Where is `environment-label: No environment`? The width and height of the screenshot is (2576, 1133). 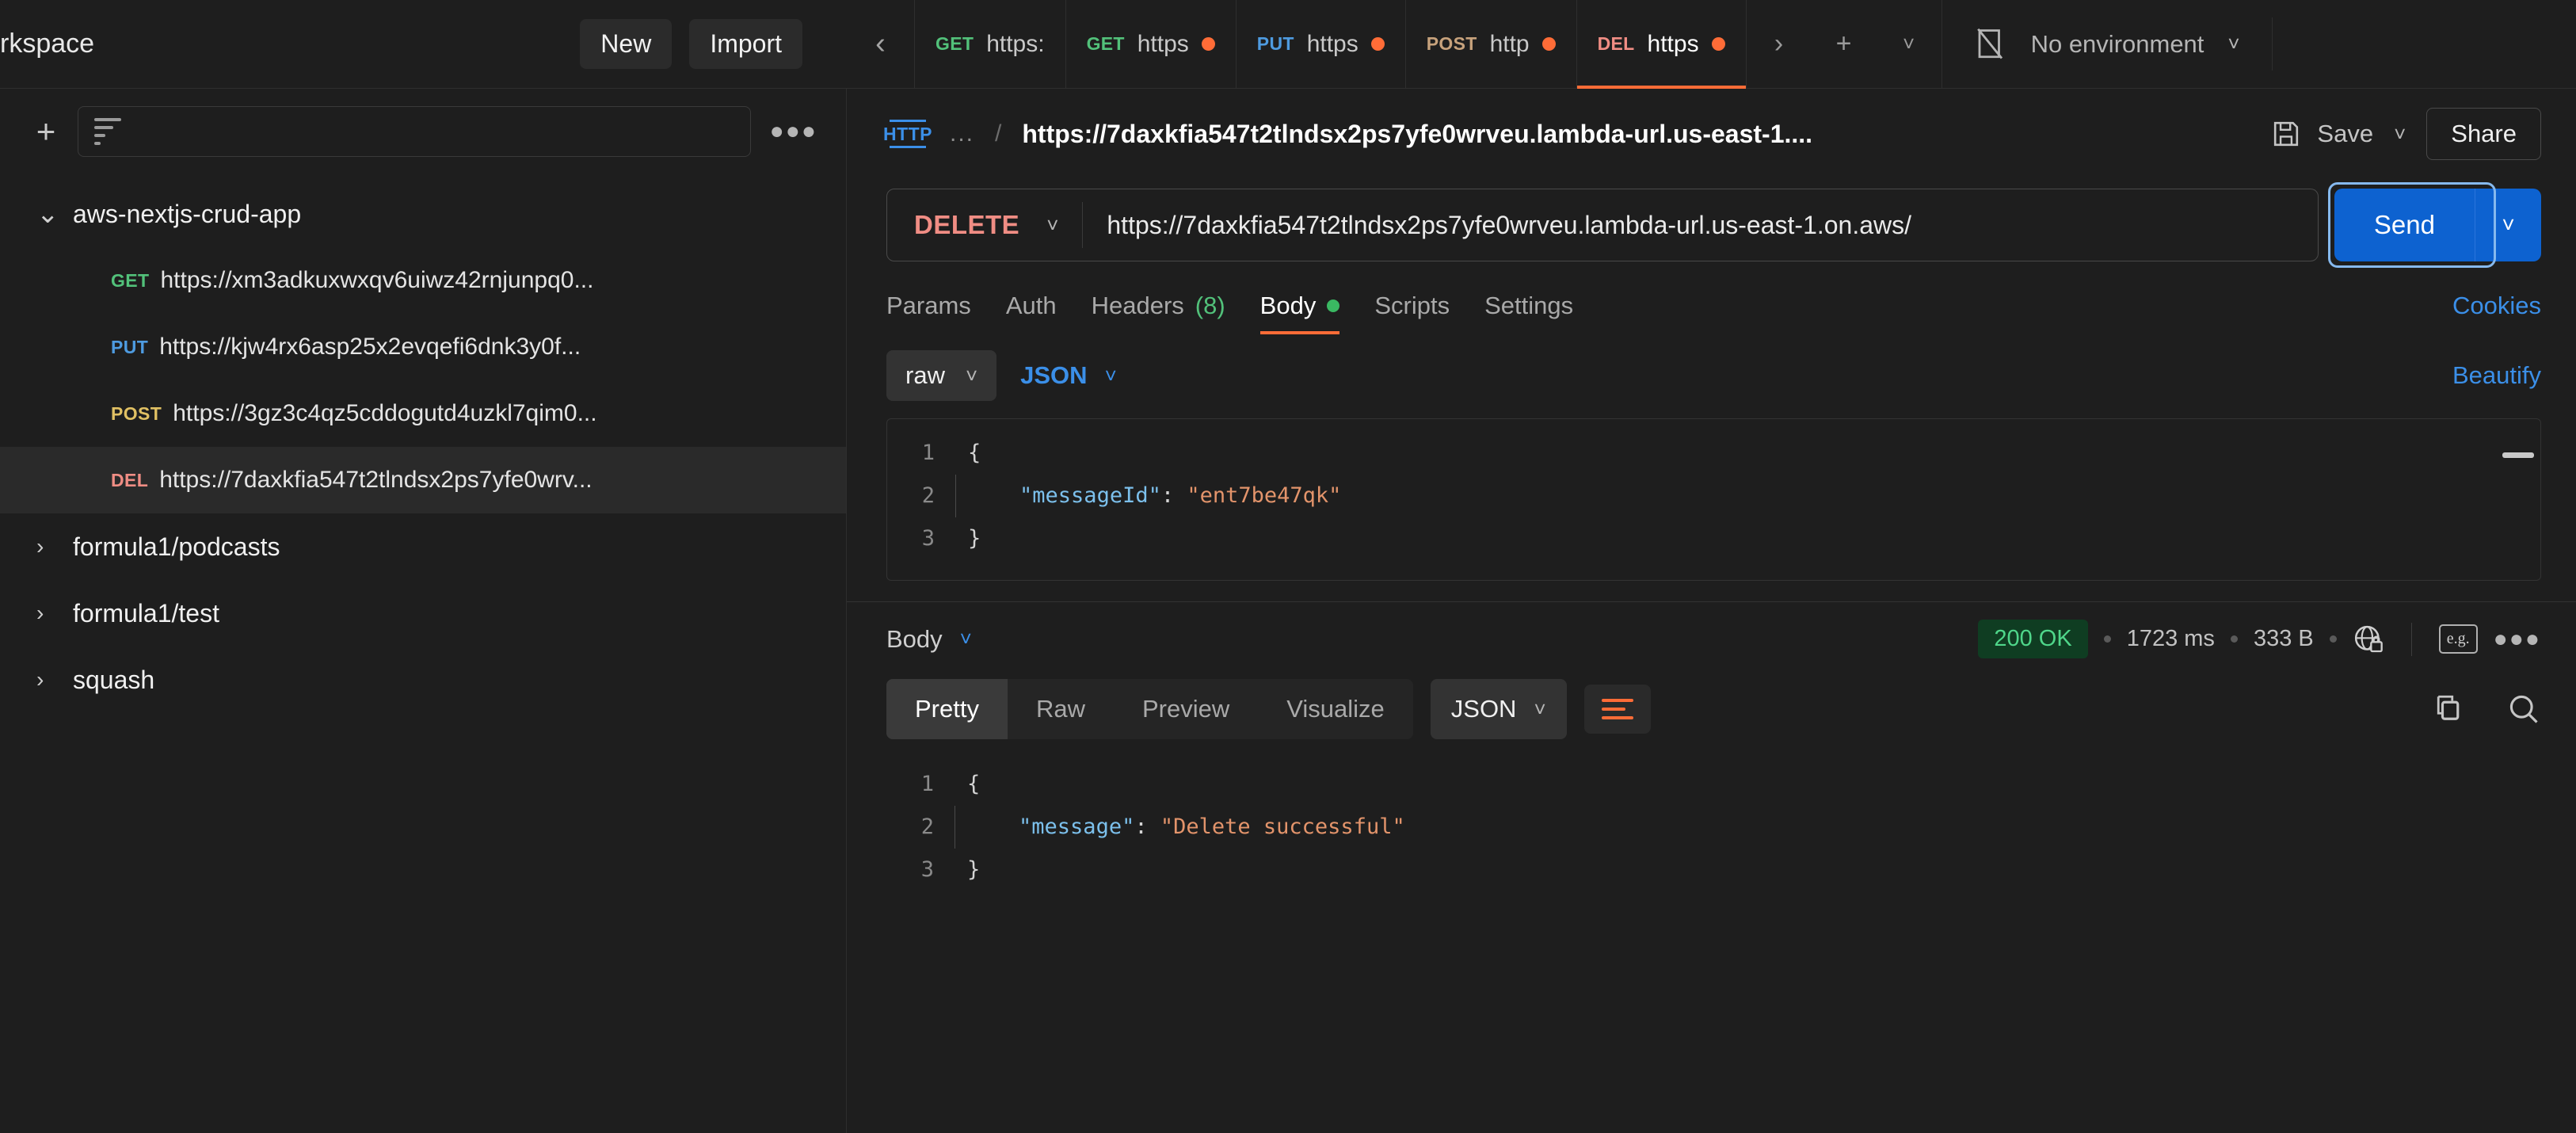 environment-label: No environment is located at coordinates (2117, 43).